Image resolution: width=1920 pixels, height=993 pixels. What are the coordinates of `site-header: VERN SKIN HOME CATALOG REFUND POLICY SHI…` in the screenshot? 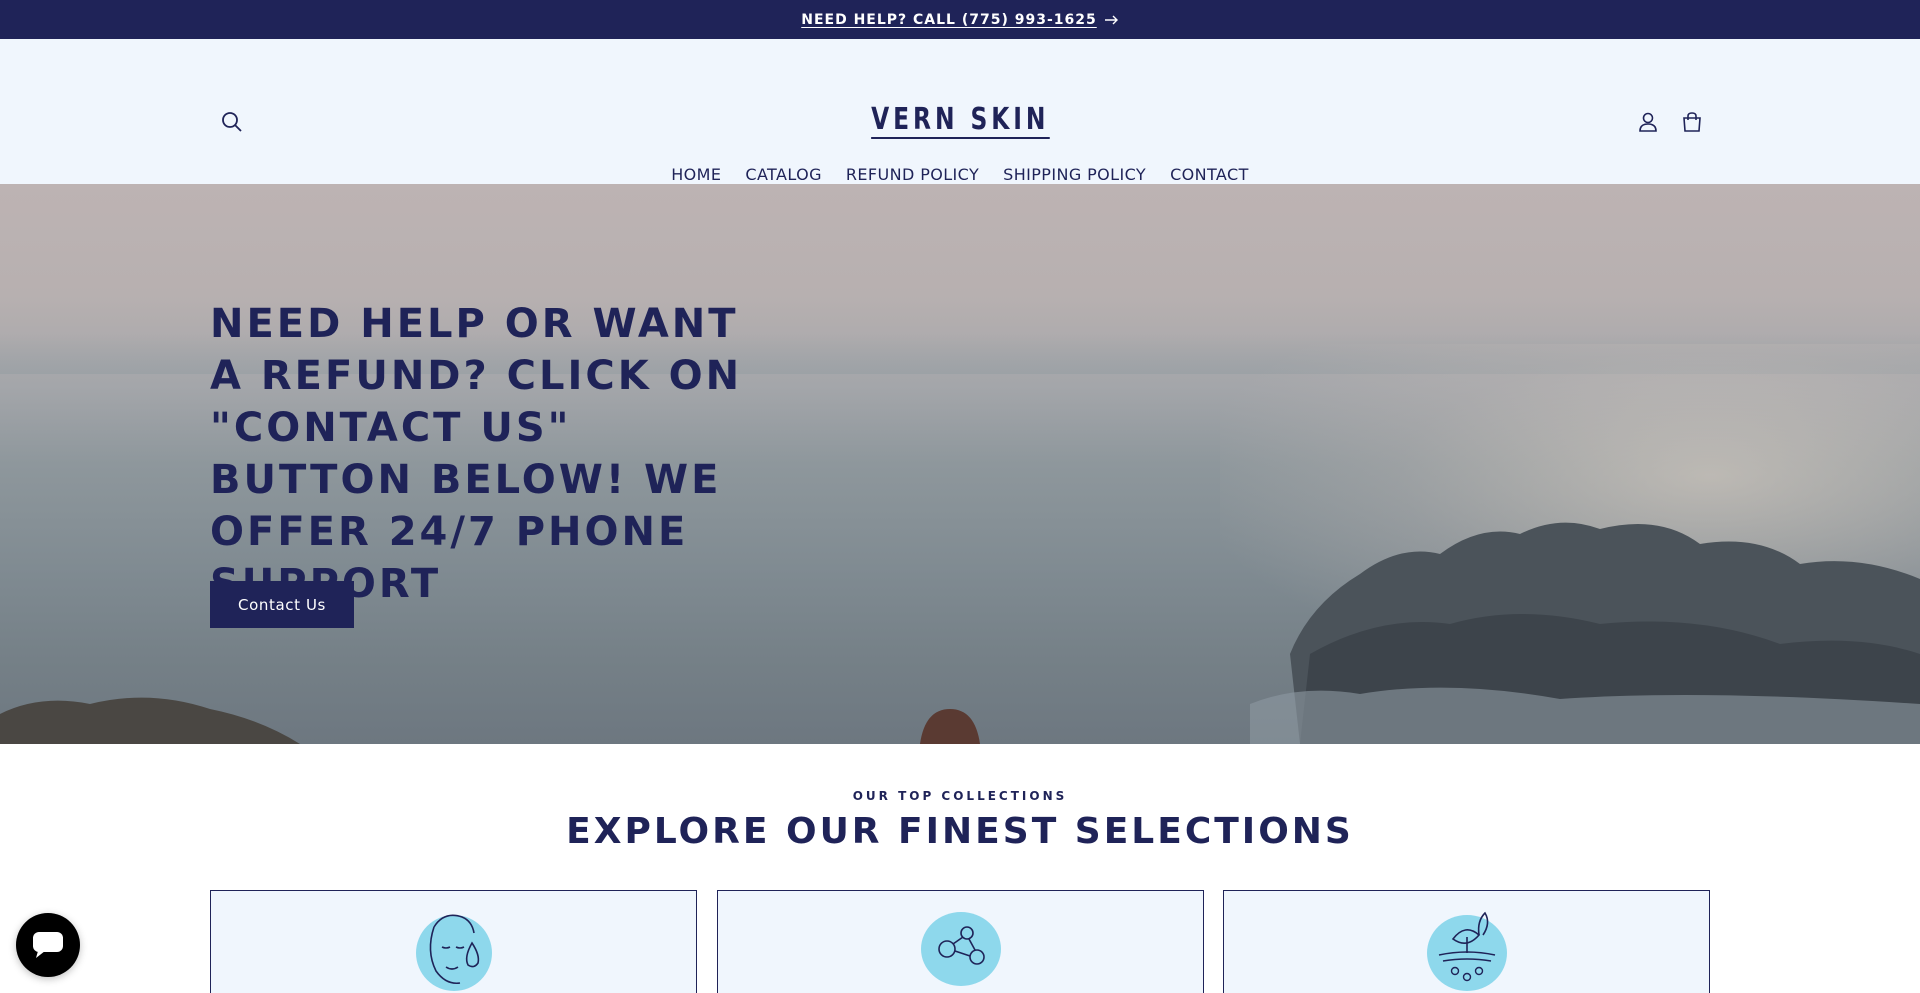 It's located at (960, 111).